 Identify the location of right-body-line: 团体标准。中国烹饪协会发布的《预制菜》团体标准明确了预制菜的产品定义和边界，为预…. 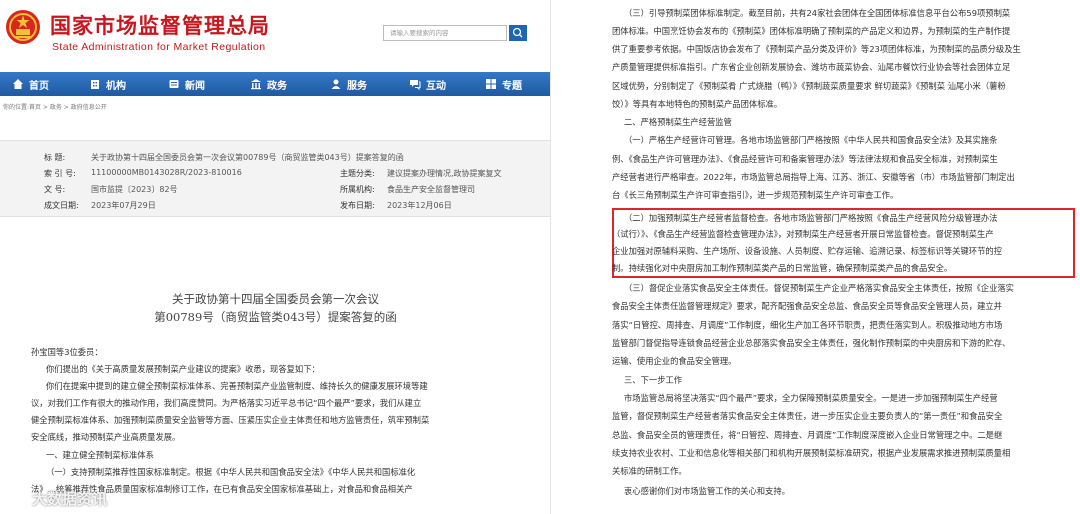
(811, 31).